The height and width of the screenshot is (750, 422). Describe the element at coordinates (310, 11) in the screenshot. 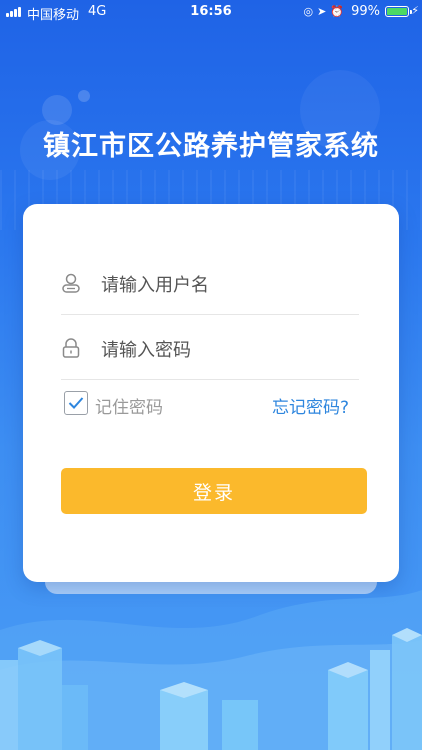

I see `rotation-lock-icon: ◎` at that location.